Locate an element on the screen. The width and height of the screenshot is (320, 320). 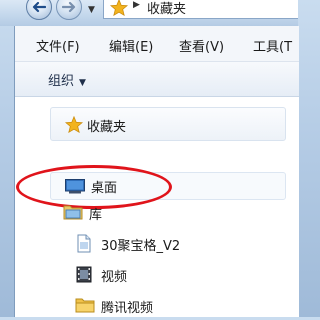
title-bar: ▼ ▶ 收藏夹 is located at coordinates (149, 13).